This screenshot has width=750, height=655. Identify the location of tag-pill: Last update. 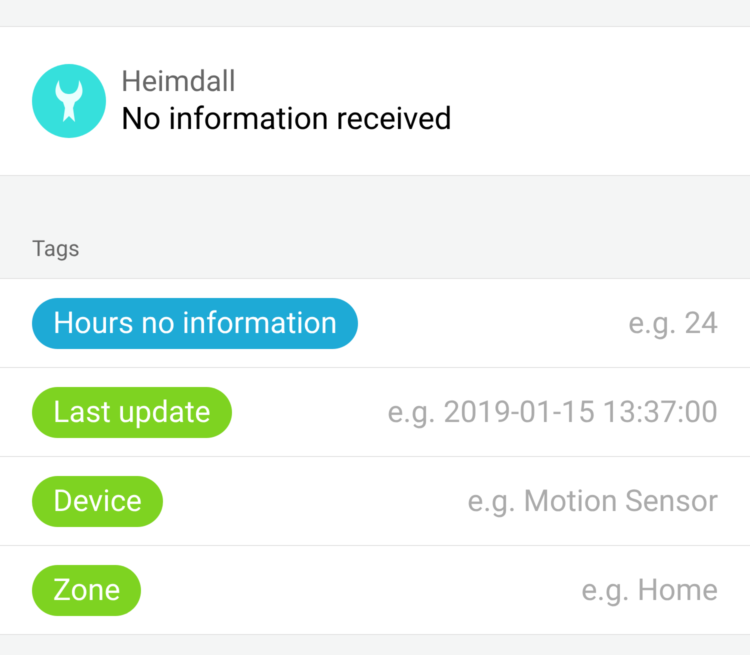
(132, 412).